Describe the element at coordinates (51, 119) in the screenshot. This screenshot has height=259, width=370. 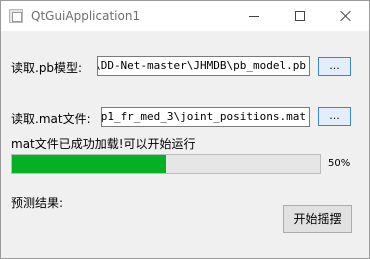
I see `mat-file-label: 读取.mat文件:` at that location.